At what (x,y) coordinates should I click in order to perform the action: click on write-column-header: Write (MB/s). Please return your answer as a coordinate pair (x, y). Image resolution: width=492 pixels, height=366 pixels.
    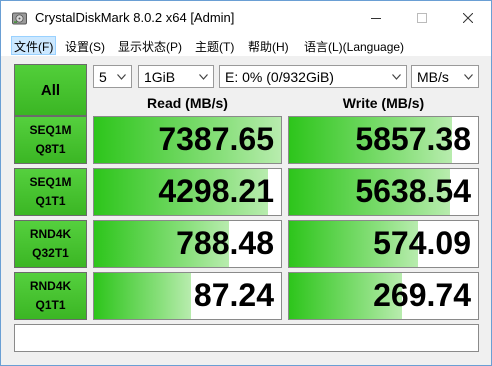
    Looking at the image, I should click on (383, 103).